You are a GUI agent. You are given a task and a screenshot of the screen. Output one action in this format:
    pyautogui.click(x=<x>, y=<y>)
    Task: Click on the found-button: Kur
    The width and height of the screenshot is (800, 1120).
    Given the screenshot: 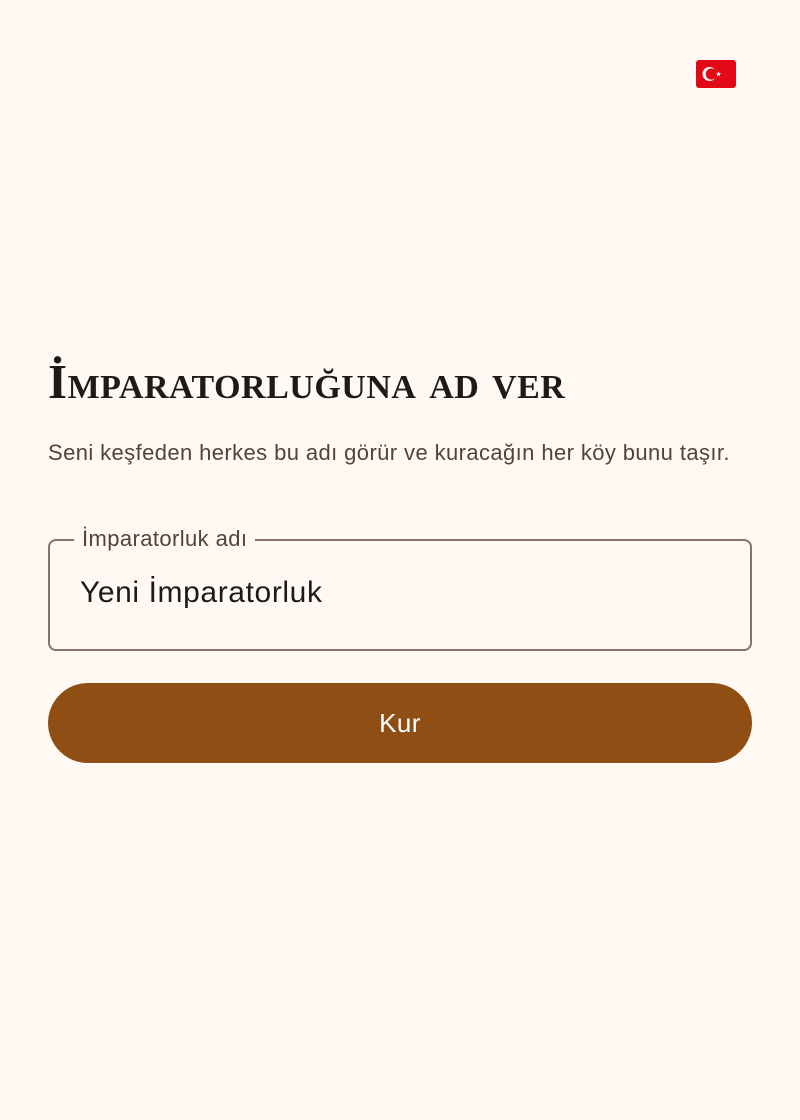 What is the action you would take?
    pyautogui.click(x=400, y=723)
    